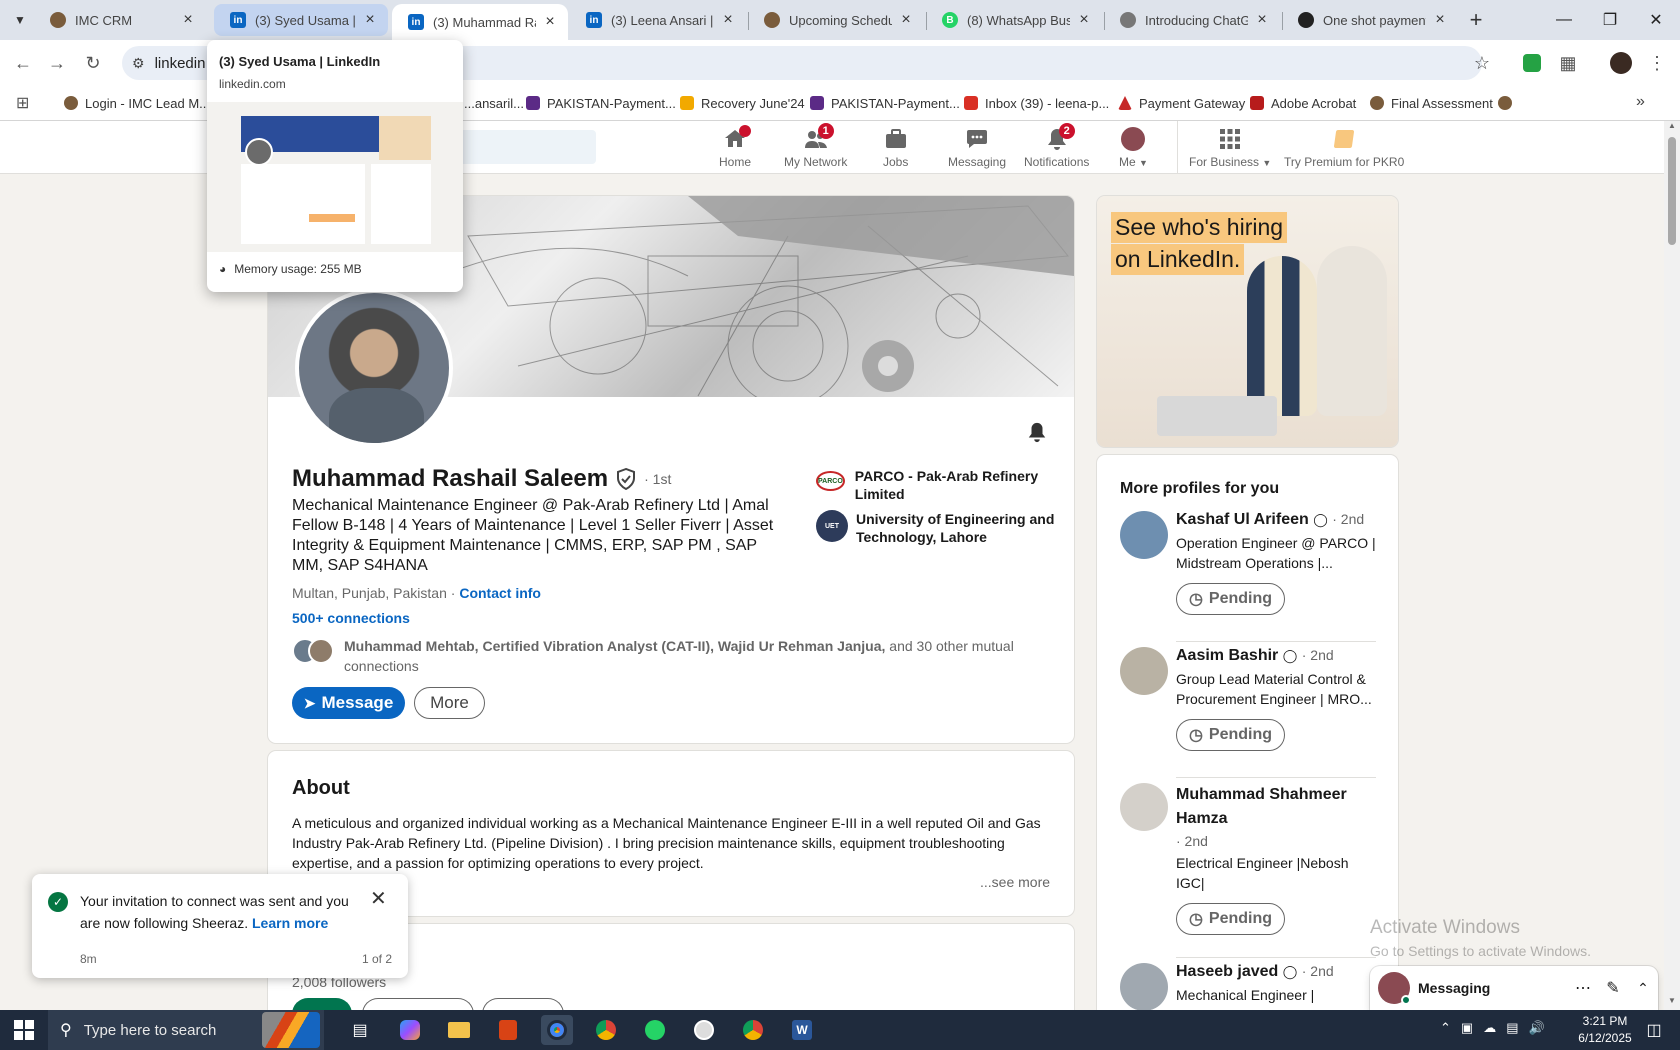 This screenshot has height=1050, width=1680. Describe the element at coordinates (1610, 20) in the screenshot. I see `restore-button: ❐` at that location.